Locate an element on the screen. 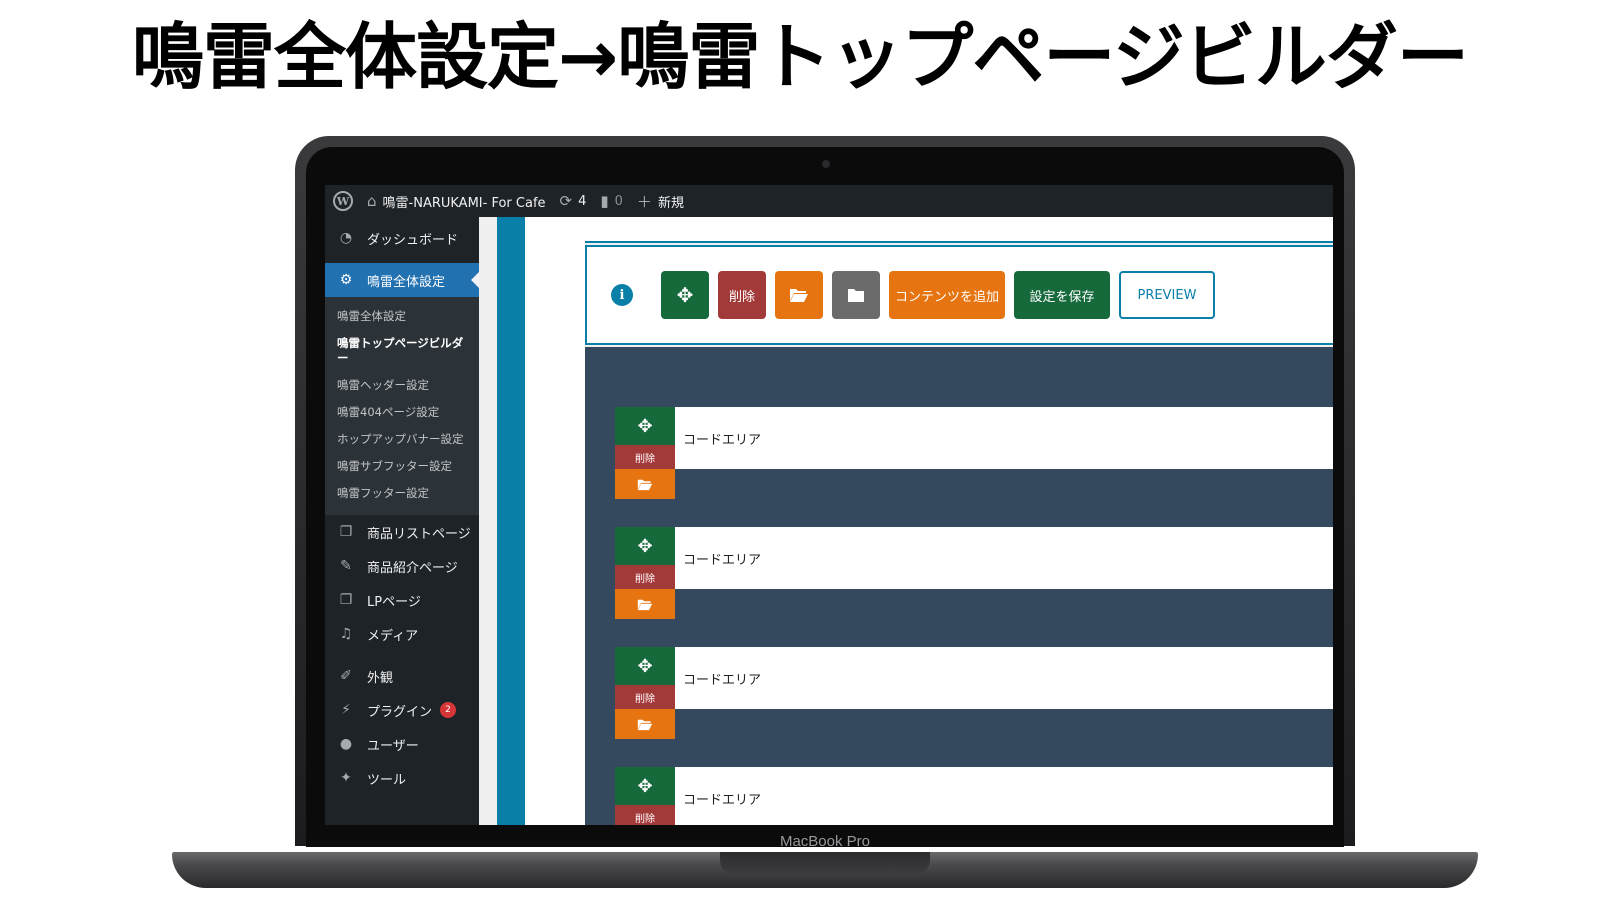 This screenshot has width=1600, height=900. menu-dashboard: ◔ ダッシュボード is located at coordinates (402, 238).